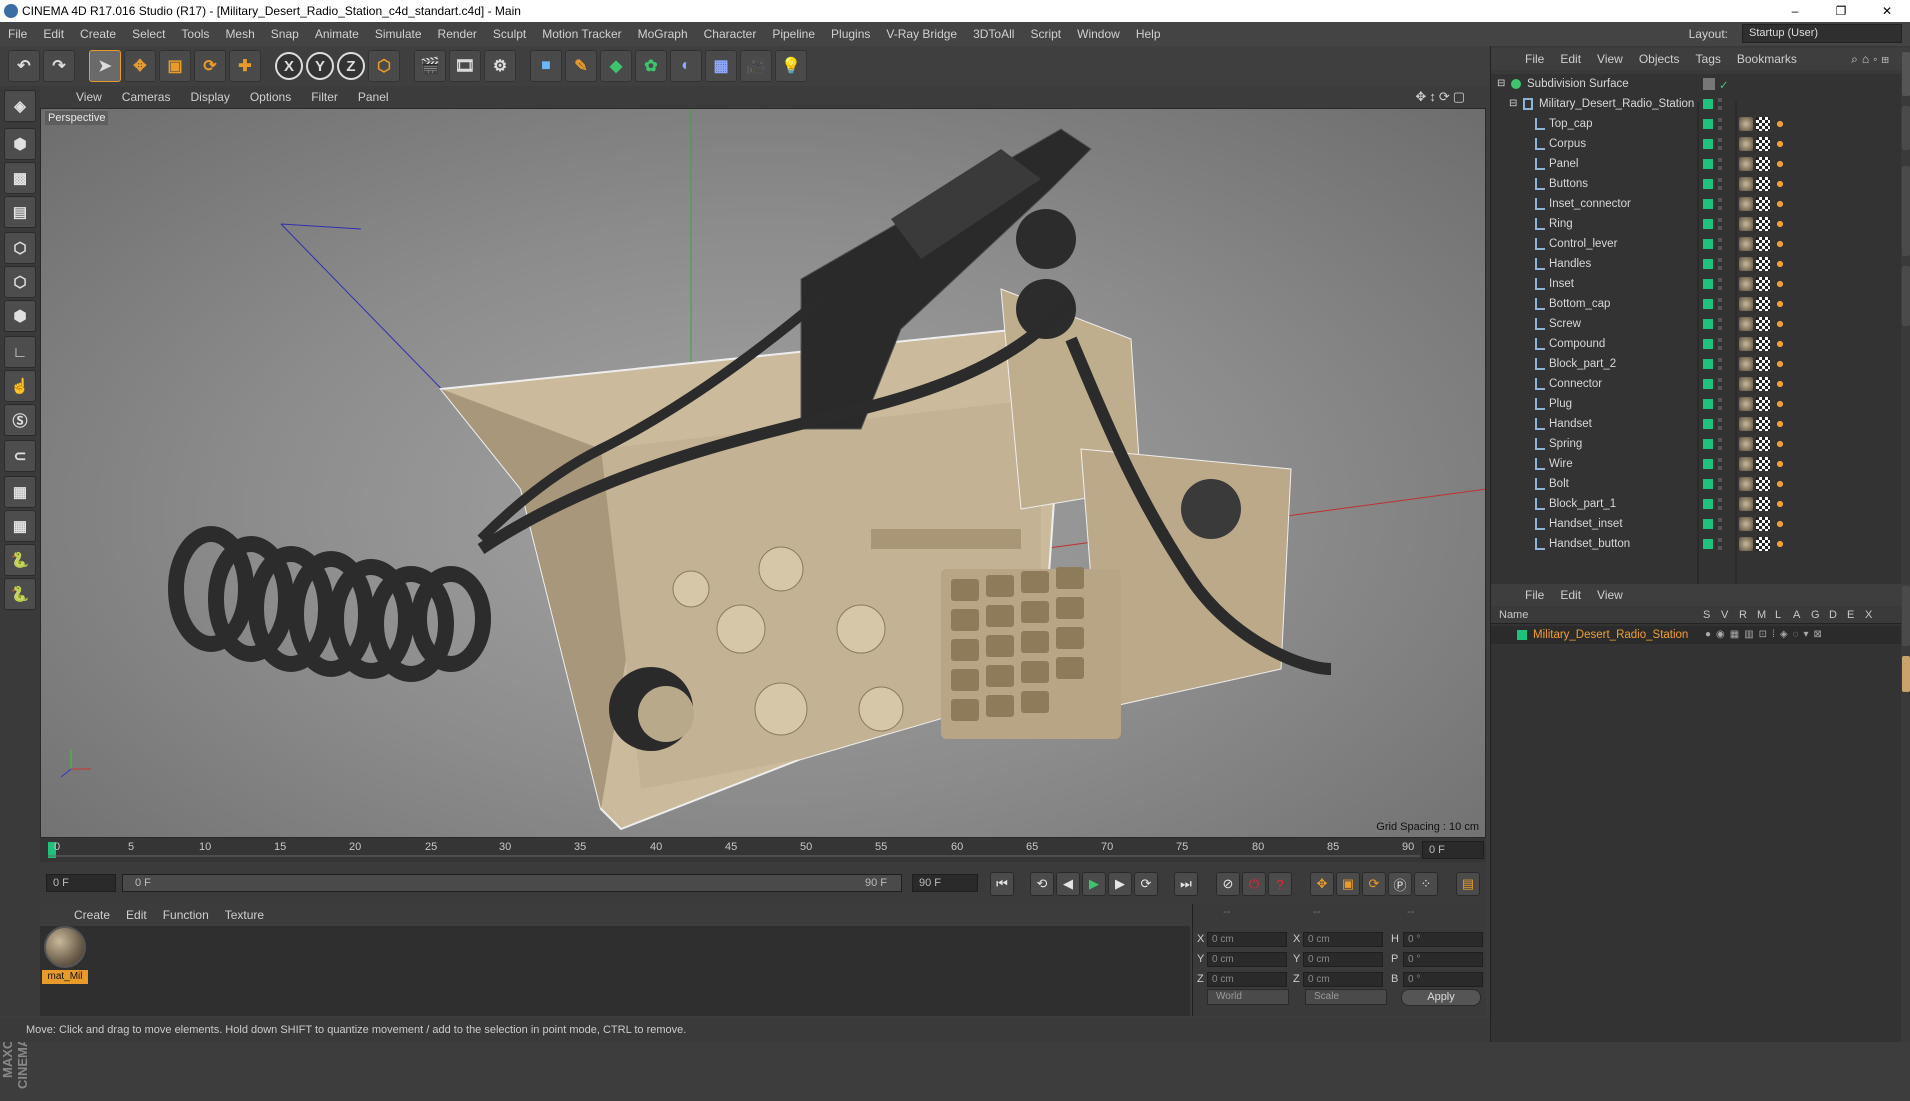  Describe the element at coordinates (1186, 884) in the screenshot. I see `go-to-end-icon: ⏭` at that location.